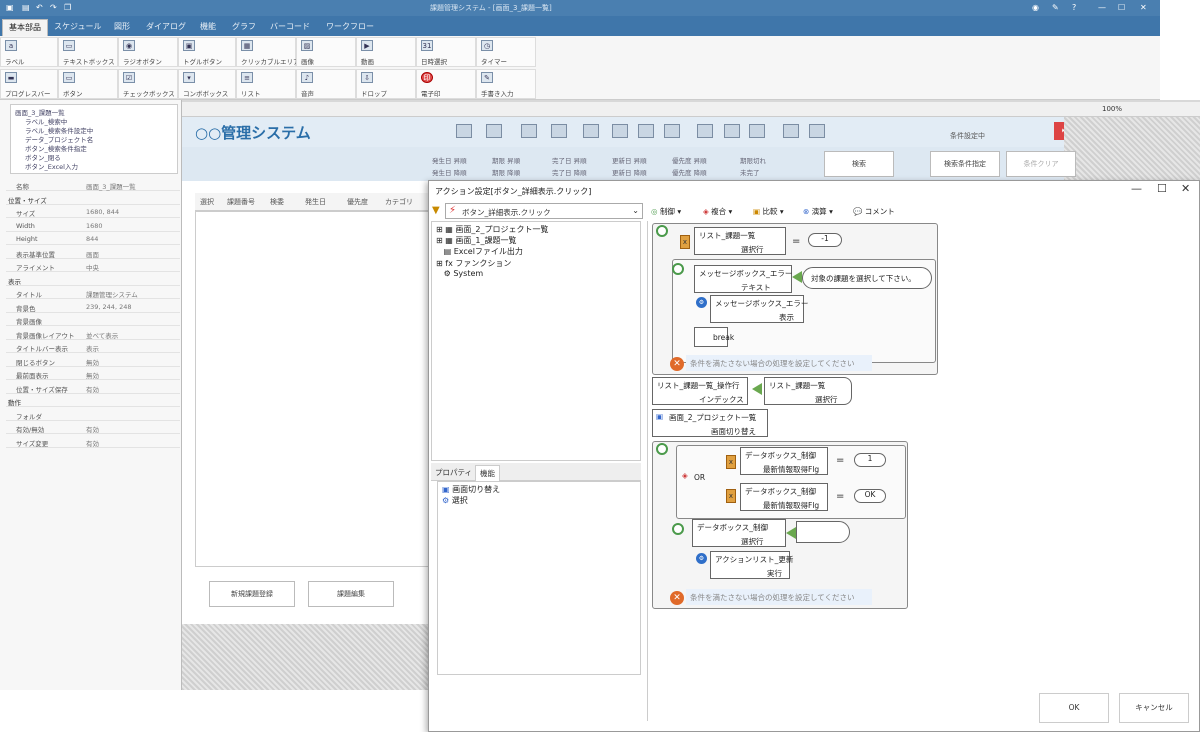  I want to click on ribbon-radio: ◉ ラジオボタン, so click(148, 52).